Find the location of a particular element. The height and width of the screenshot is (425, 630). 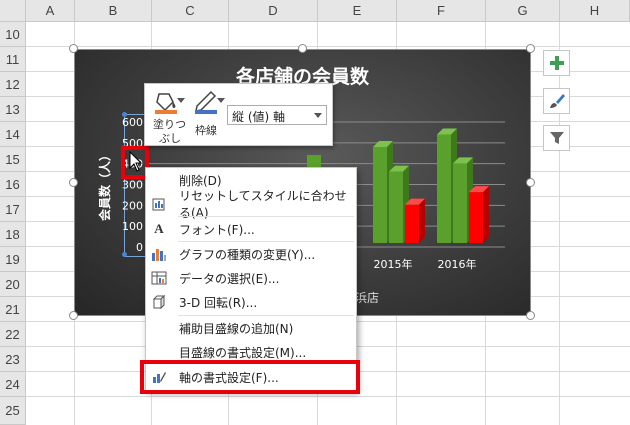

column-header-e: E is located at coordinates (357, 11).